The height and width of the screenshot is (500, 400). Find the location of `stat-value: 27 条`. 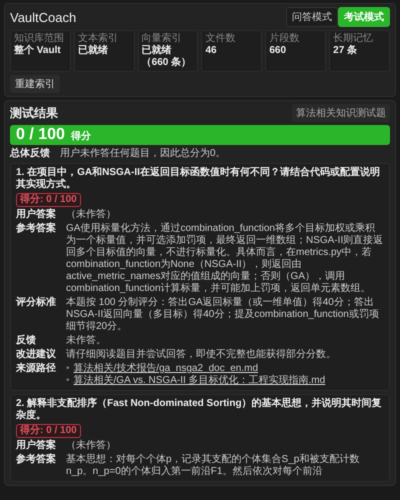

stat-value: 27 条 is located at coordinates (345, 51).